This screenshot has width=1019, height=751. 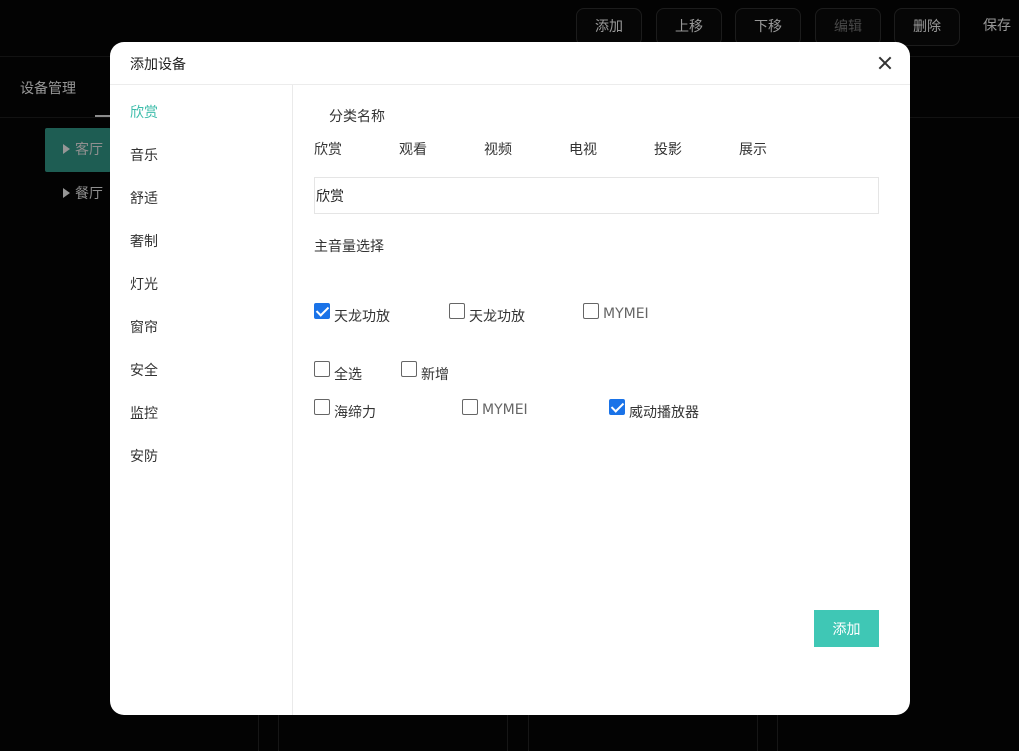 What do you see at coordinates (413, 149) in the screenshot?
I see `category-tag: 观看` at bounding box center [413, 149].